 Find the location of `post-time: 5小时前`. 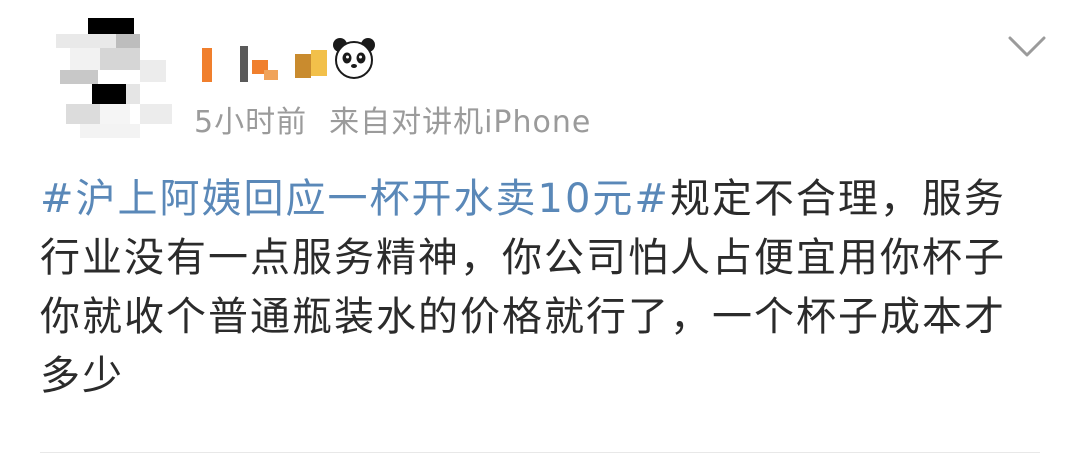

post-time: 5小时前 is located at coordinates (251, 122).